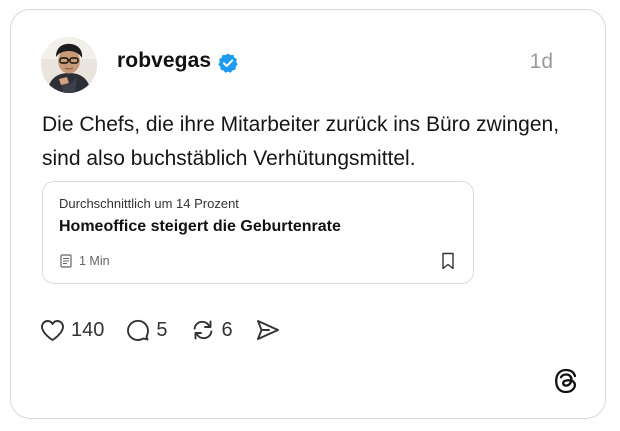 The height and width of the screenshot is (431, 620). Describe the element at coordinates (448, 261) in the screenshot. I see `bookmark-icon` at that location.